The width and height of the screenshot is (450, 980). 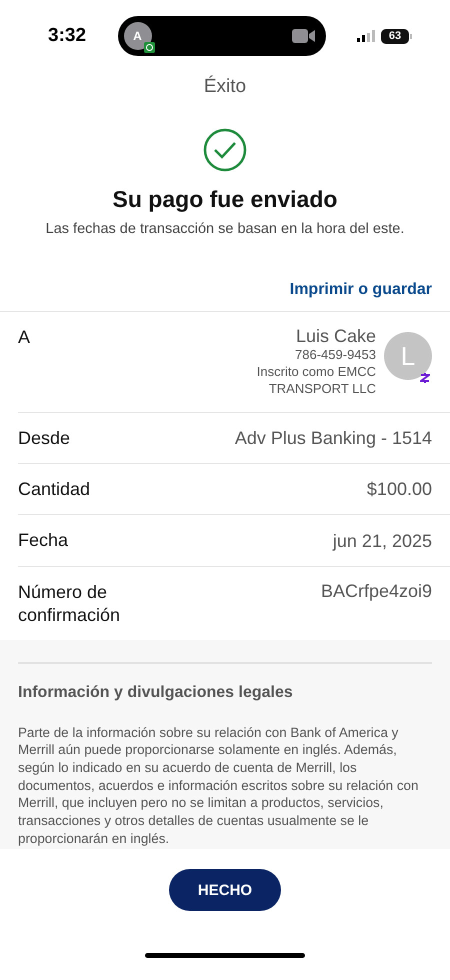 I want to click on row-label: Desde, so click(x=44, y=438).